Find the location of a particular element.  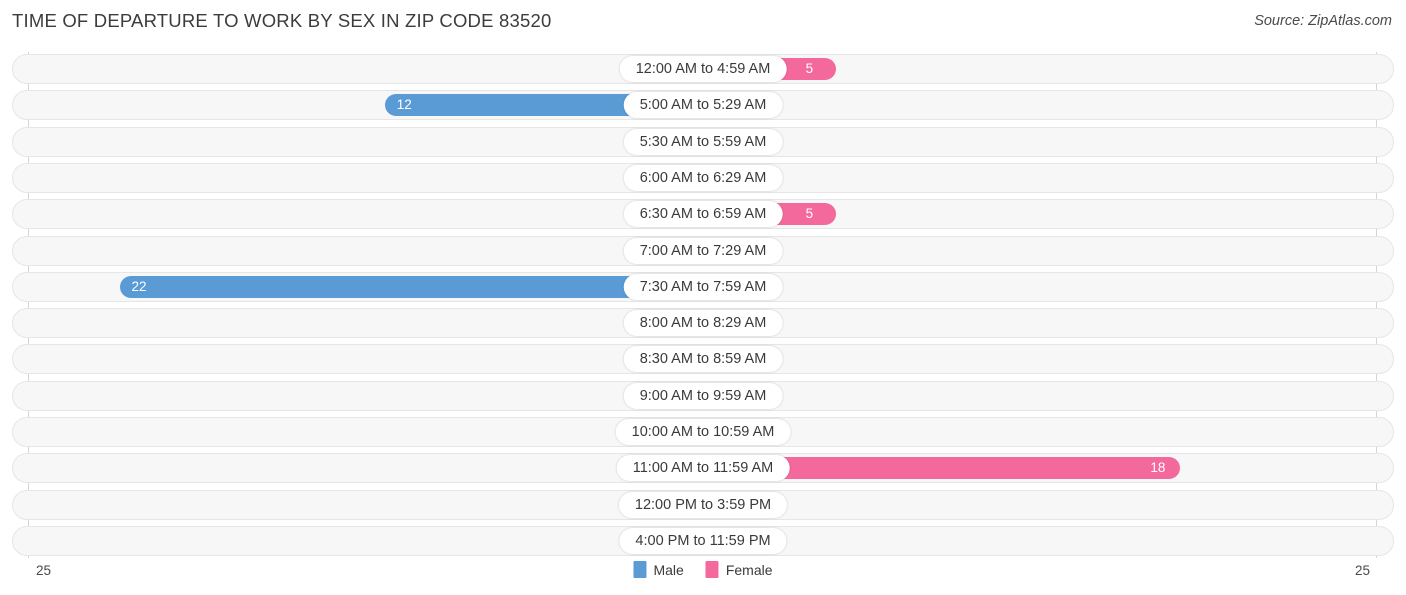

table-row: 007:00 AM to 7:29 AM is located at coordinates (703, 250).